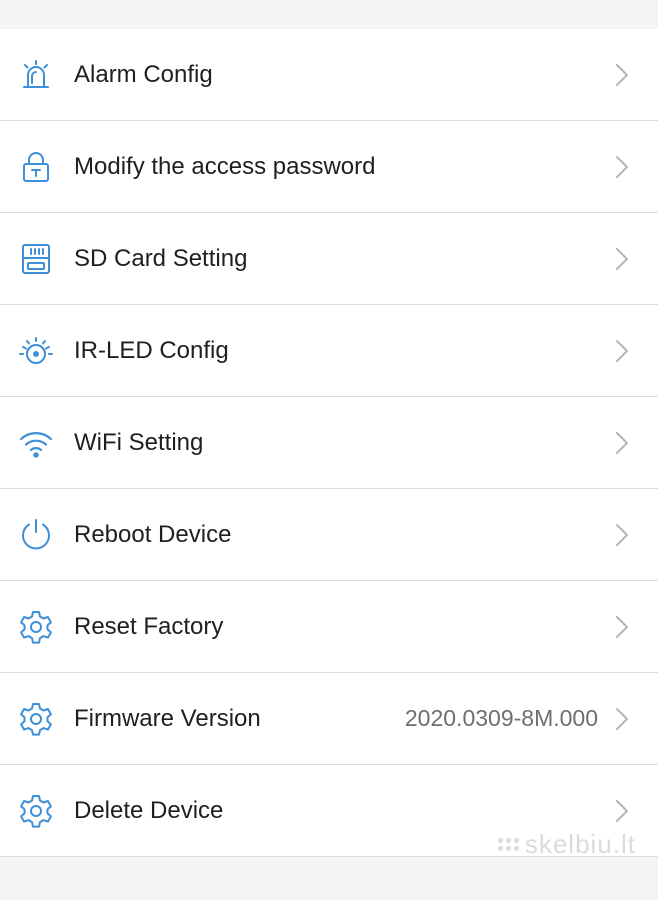 The image size is (658, 900). I want to click on menu-item-label: WiFi Setting, so click(139, 442).